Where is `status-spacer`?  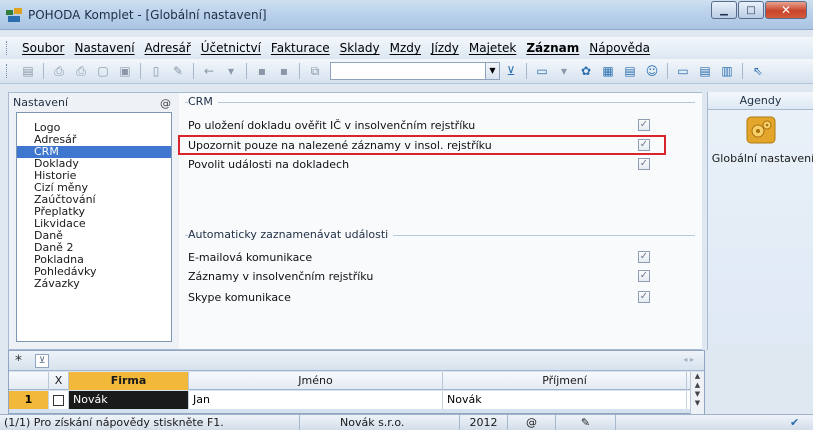 status-spacer is located at coordinates (701, 422).